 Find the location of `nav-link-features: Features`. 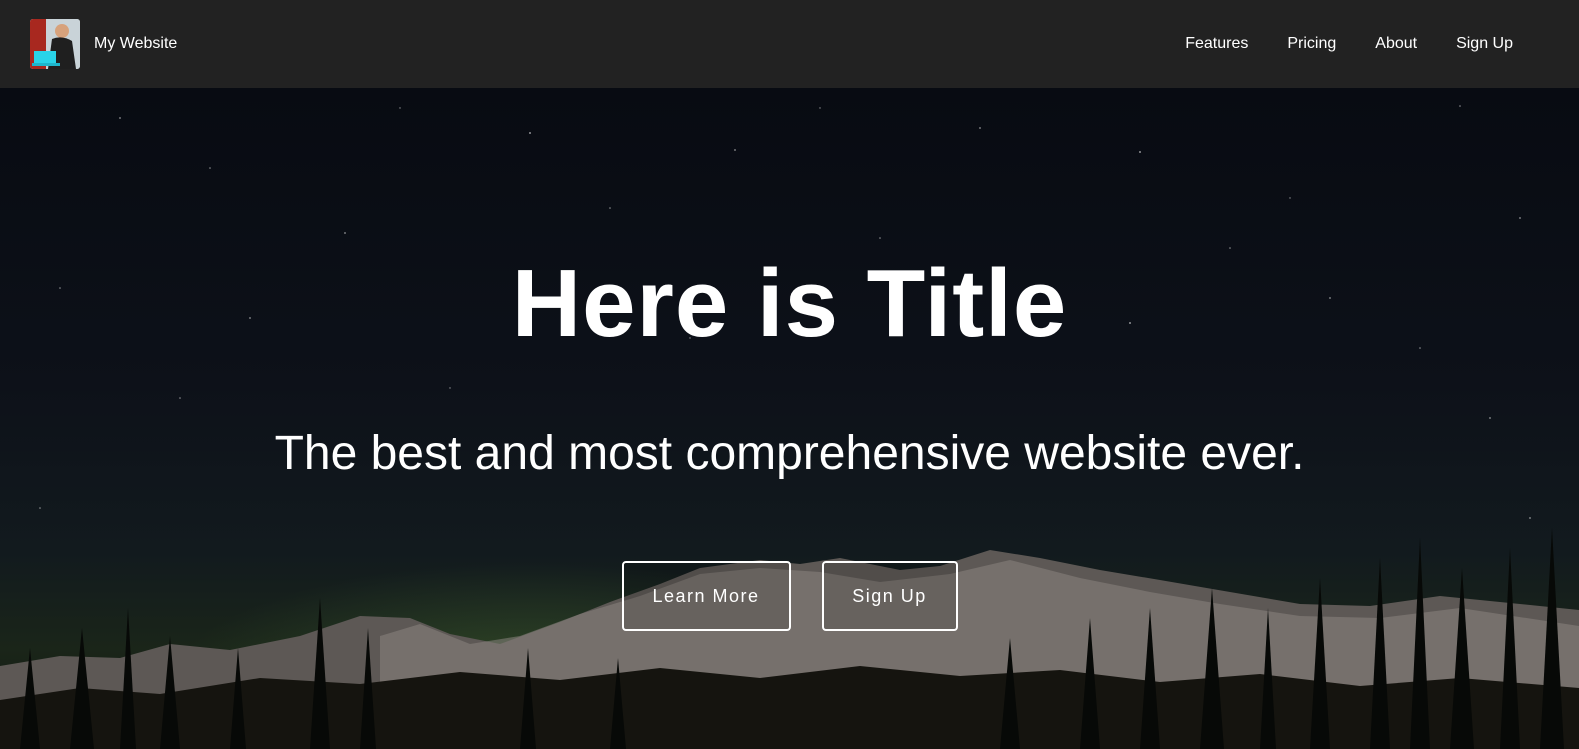

nav-link-features: Features is located at coordinates (1216, 44).